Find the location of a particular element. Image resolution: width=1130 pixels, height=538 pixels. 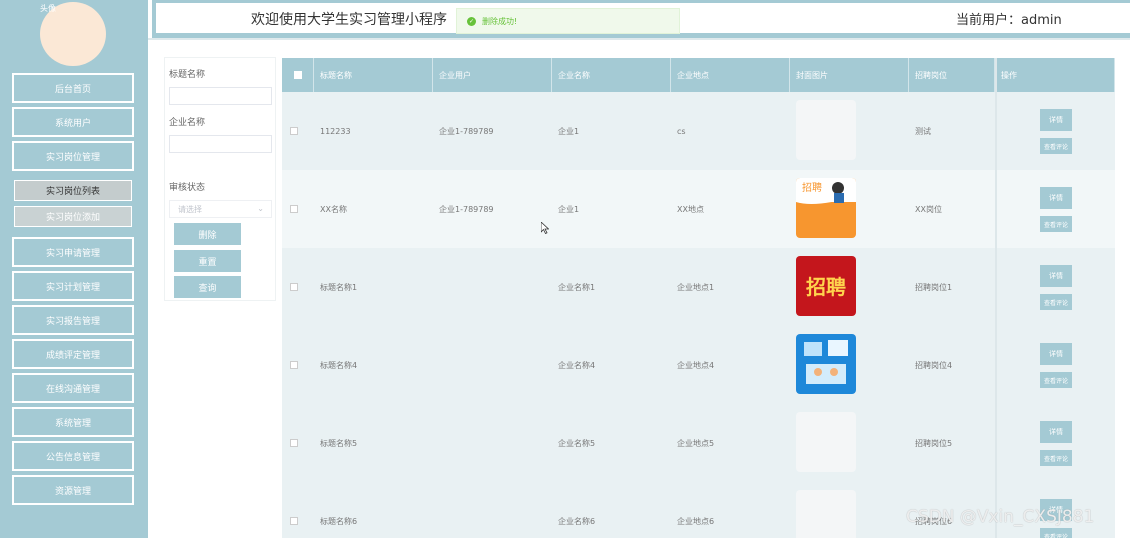

sidebar-item-reports: 实习报告管理 is located at coordinates (73, 320).